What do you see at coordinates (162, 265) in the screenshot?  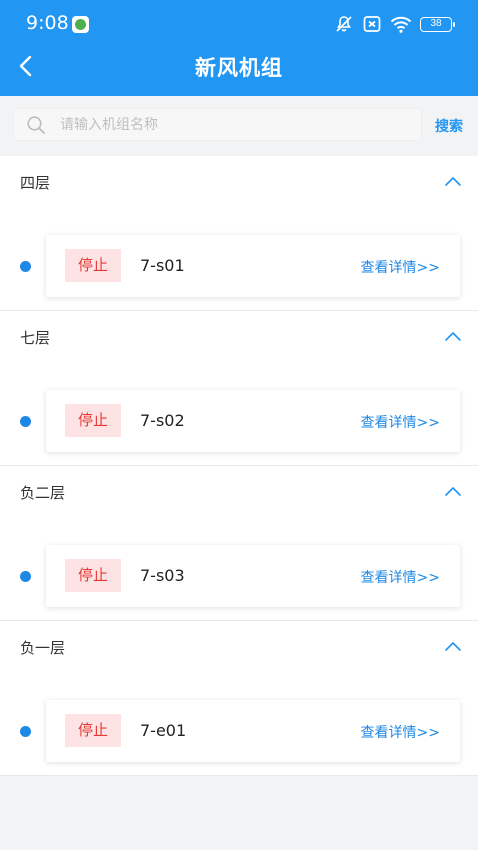 I see `unit-name: 7-s01` at bounding box center [162, 265].